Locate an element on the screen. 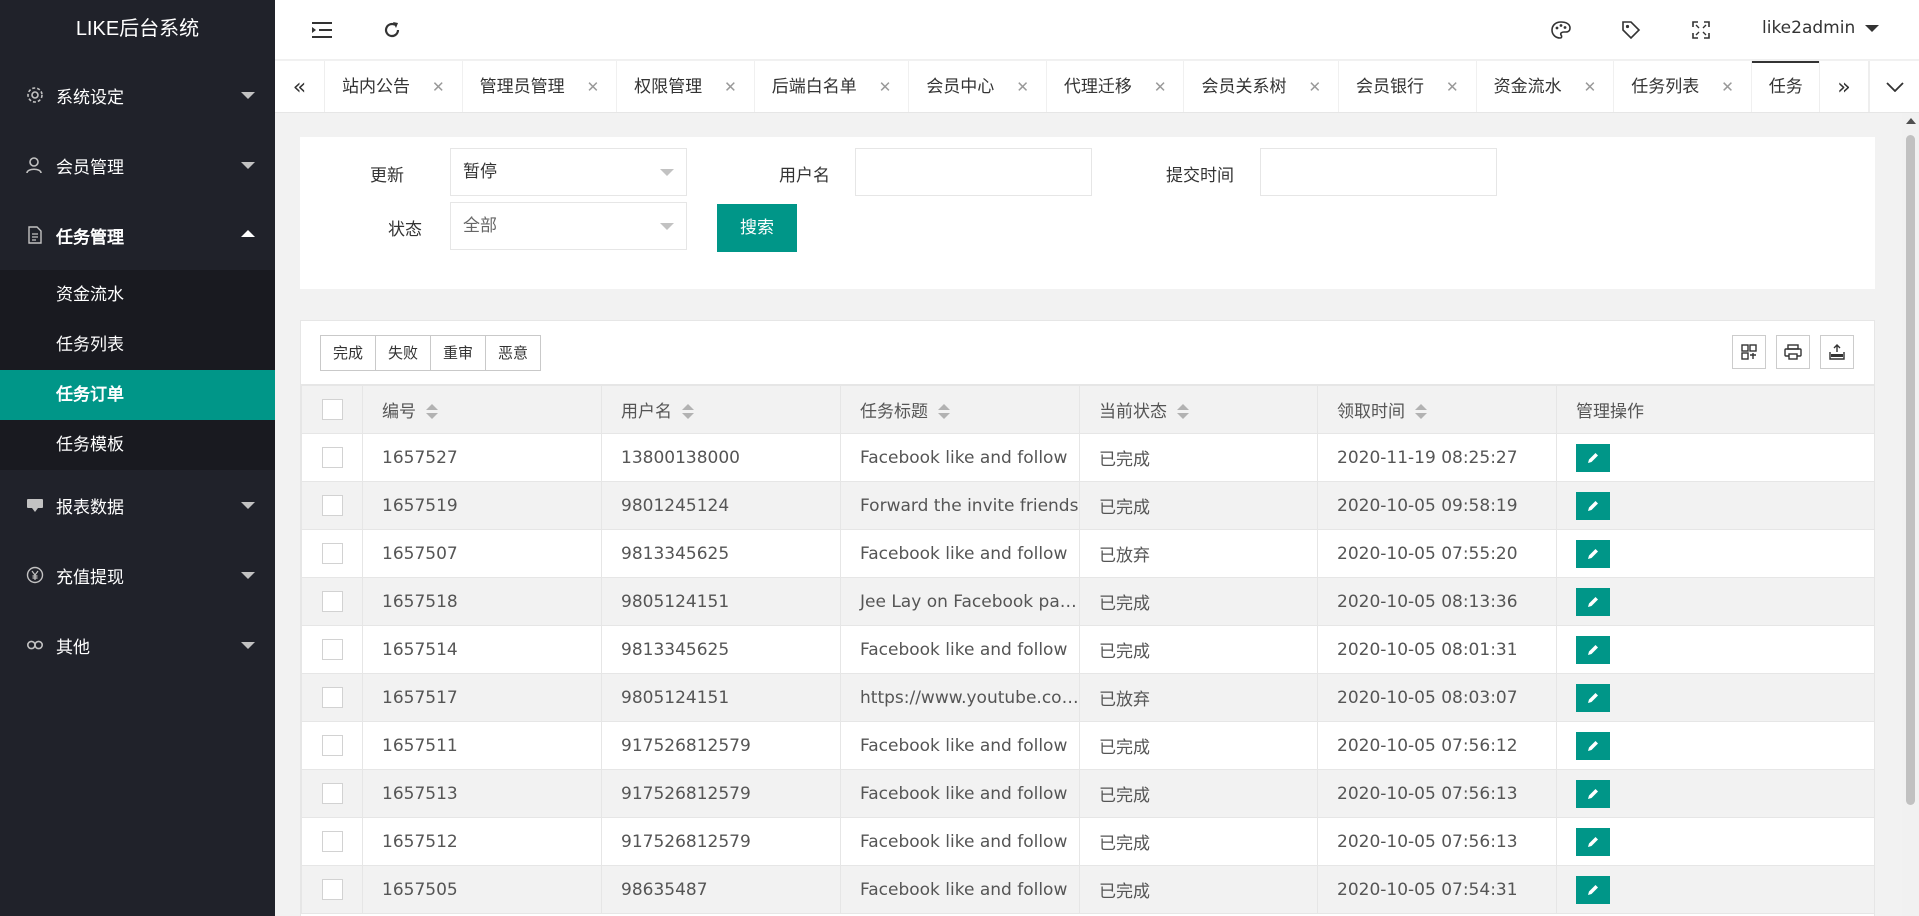 This screenshot has height=916, width=1919. table-cell: 1657512 is located at coordinates (482, 841).